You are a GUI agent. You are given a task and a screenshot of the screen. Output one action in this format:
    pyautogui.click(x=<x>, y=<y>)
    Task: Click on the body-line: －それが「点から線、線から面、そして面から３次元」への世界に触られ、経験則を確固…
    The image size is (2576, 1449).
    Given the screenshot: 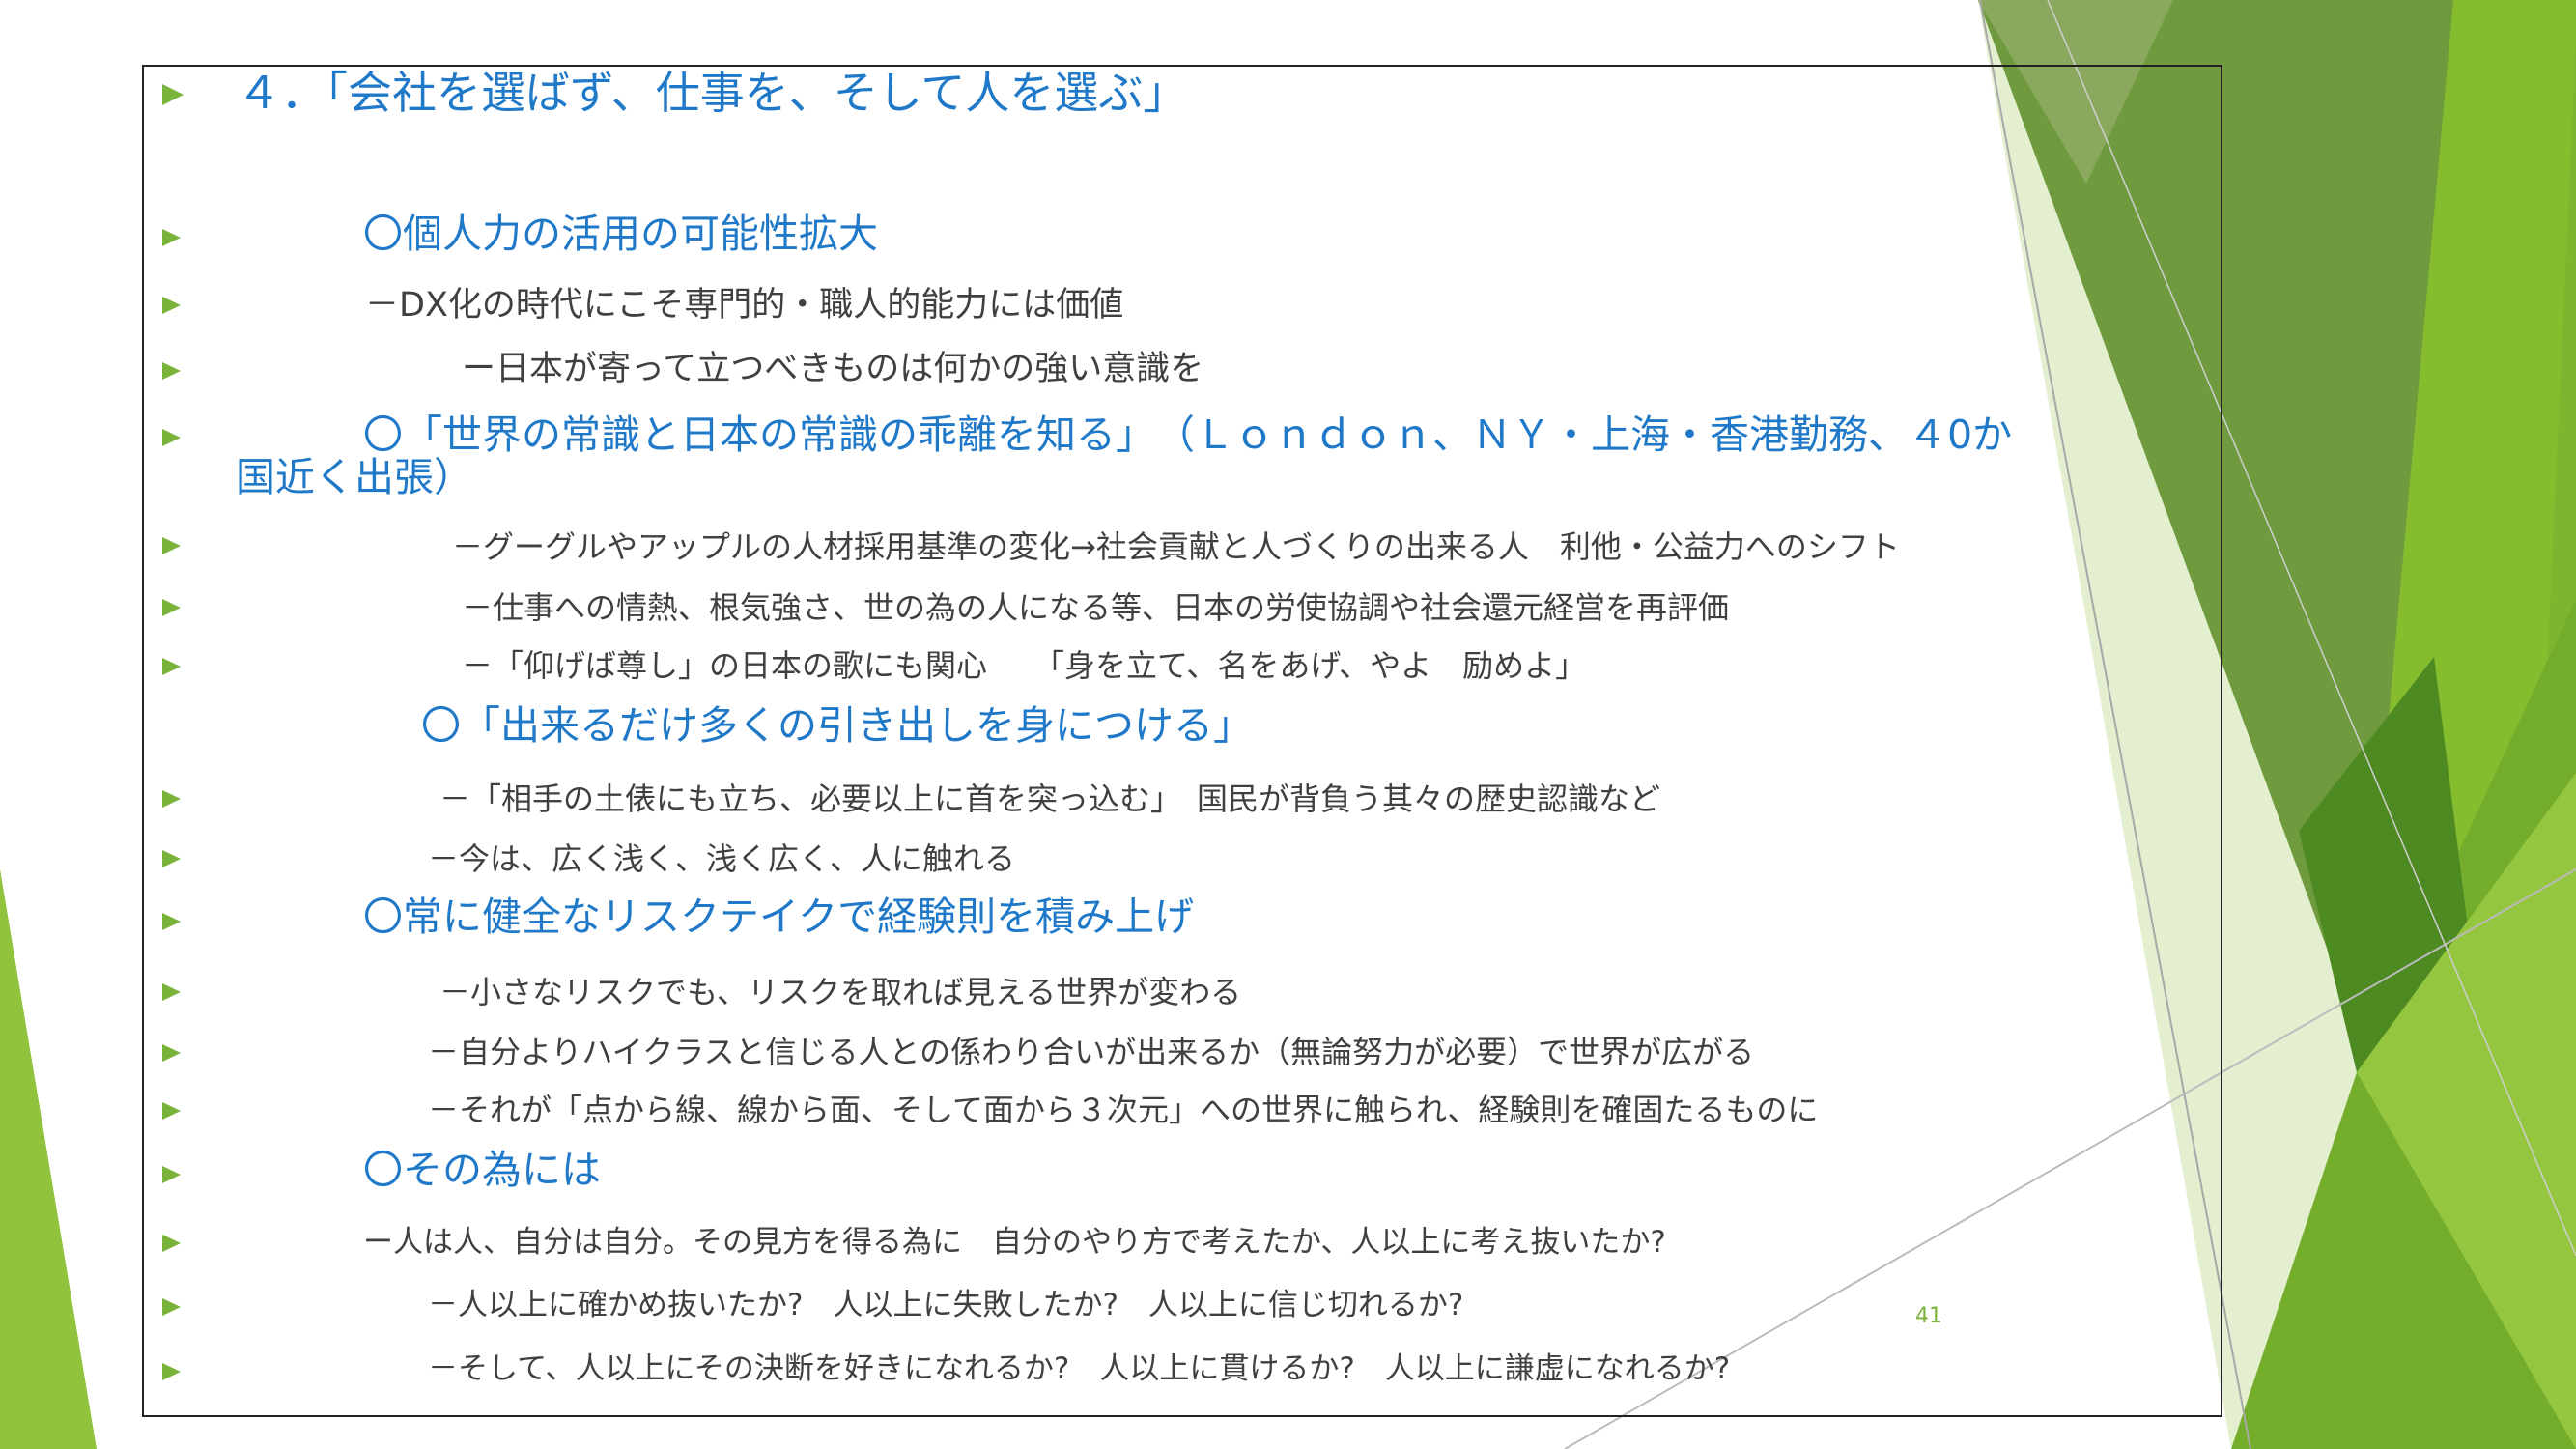 What is the action you would take?
    pyautogui.click(x=1123, y=1110)
    